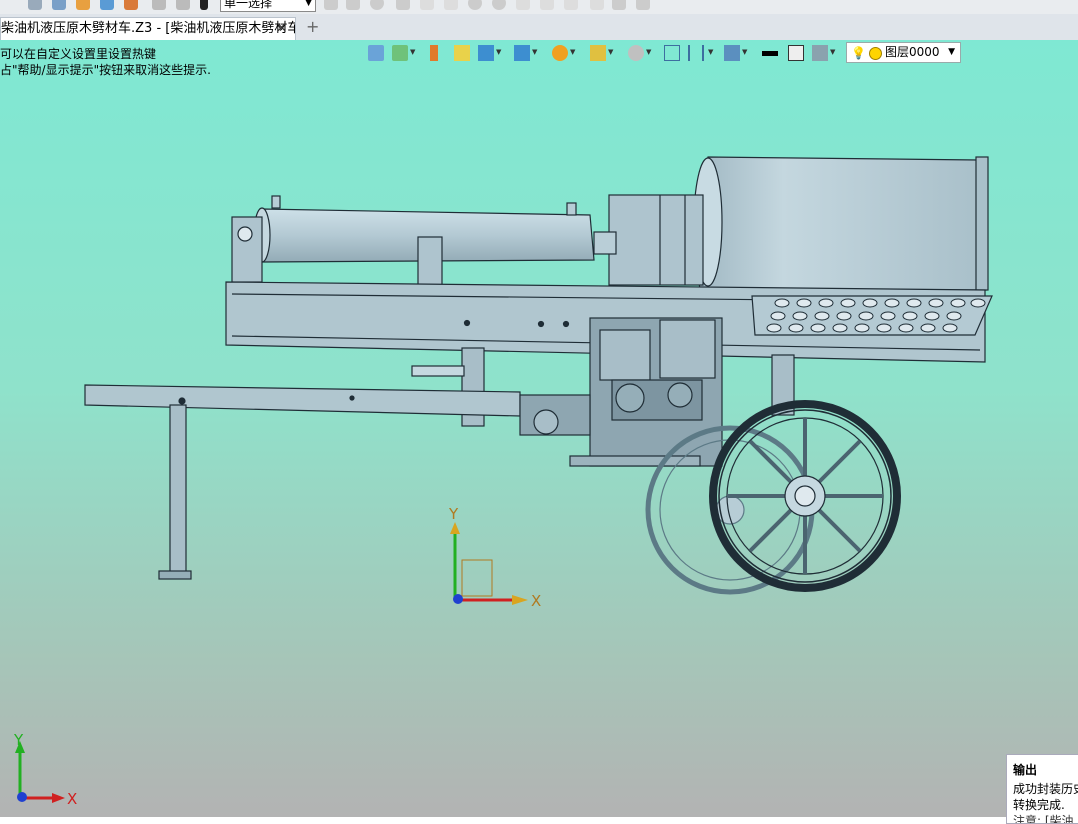 The image size is (1078, 824). What do you see at coordinates (823, 53) in the screenshot?
I see `stack-icon: ▼` at bounding box center [823, 53].